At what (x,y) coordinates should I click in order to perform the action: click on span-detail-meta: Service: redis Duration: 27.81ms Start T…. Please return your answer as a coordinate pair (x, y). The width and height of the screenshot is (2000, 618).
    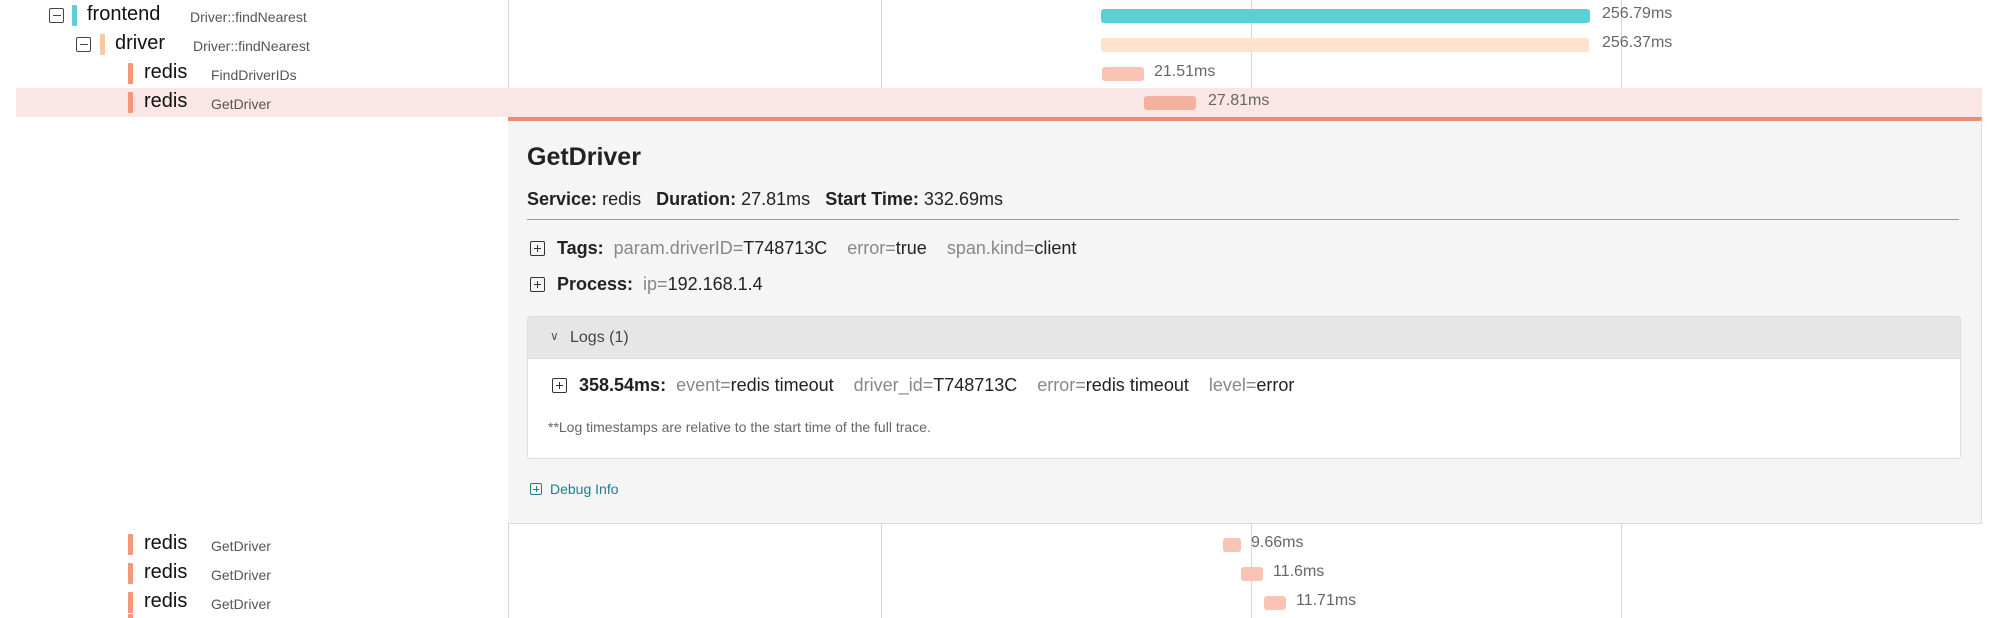
    Looking at the image, I should click on (765, 199).